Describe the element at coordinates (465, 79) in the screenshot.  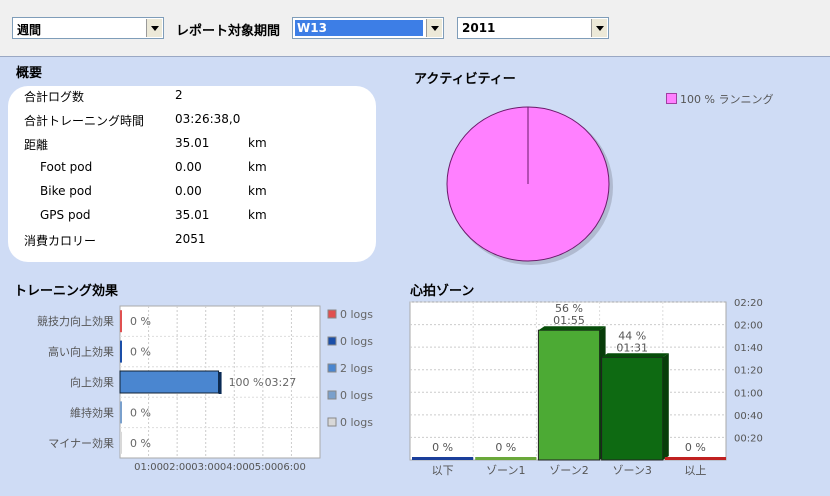
I see `activity-title: アクティビティー` at that location.